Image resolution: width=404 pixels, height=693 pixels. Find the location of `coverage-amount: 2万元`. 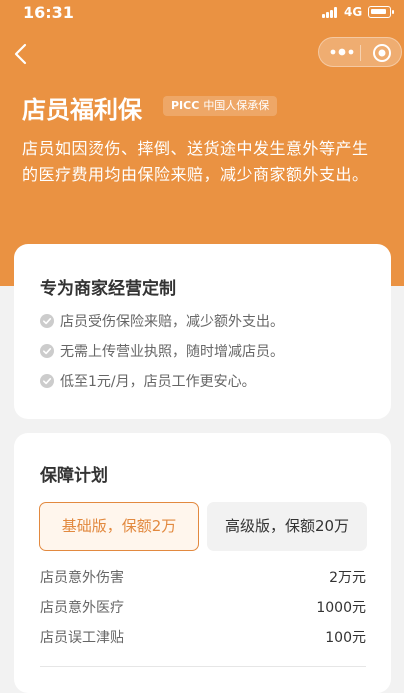

coverage-amount: 2万元 is located at coordinates (347, 578).